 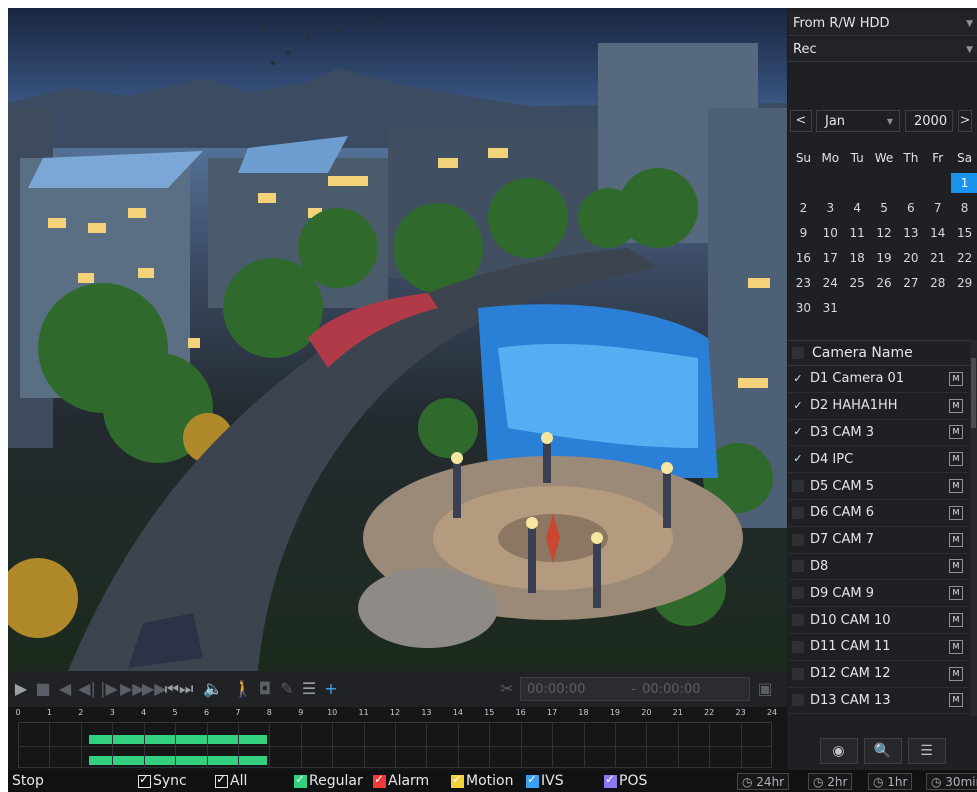 What do you see at coordinates (328, 781) in the screenshot?
I see `legend-regular: Regular` at bounding box center [328, 781].